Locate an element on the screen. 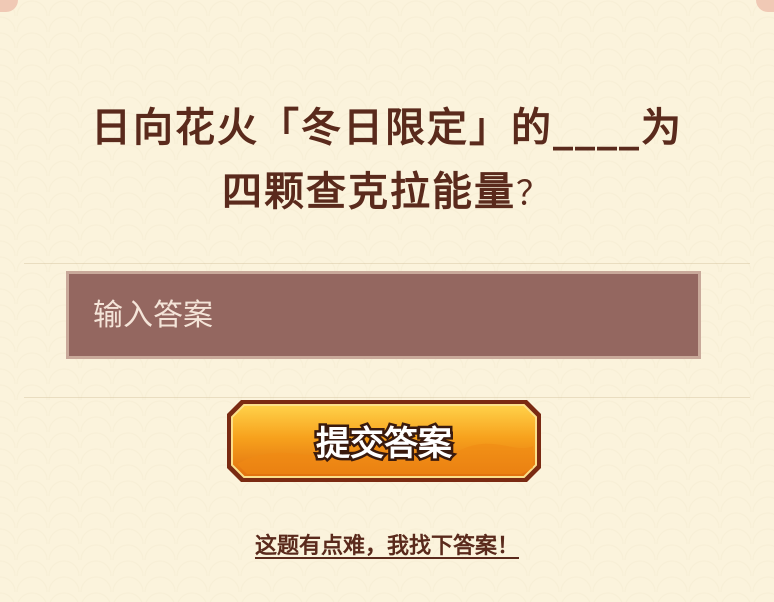 The width and height of the screenshot is (774, 602). answer-input is located at coordinates (383, 315).